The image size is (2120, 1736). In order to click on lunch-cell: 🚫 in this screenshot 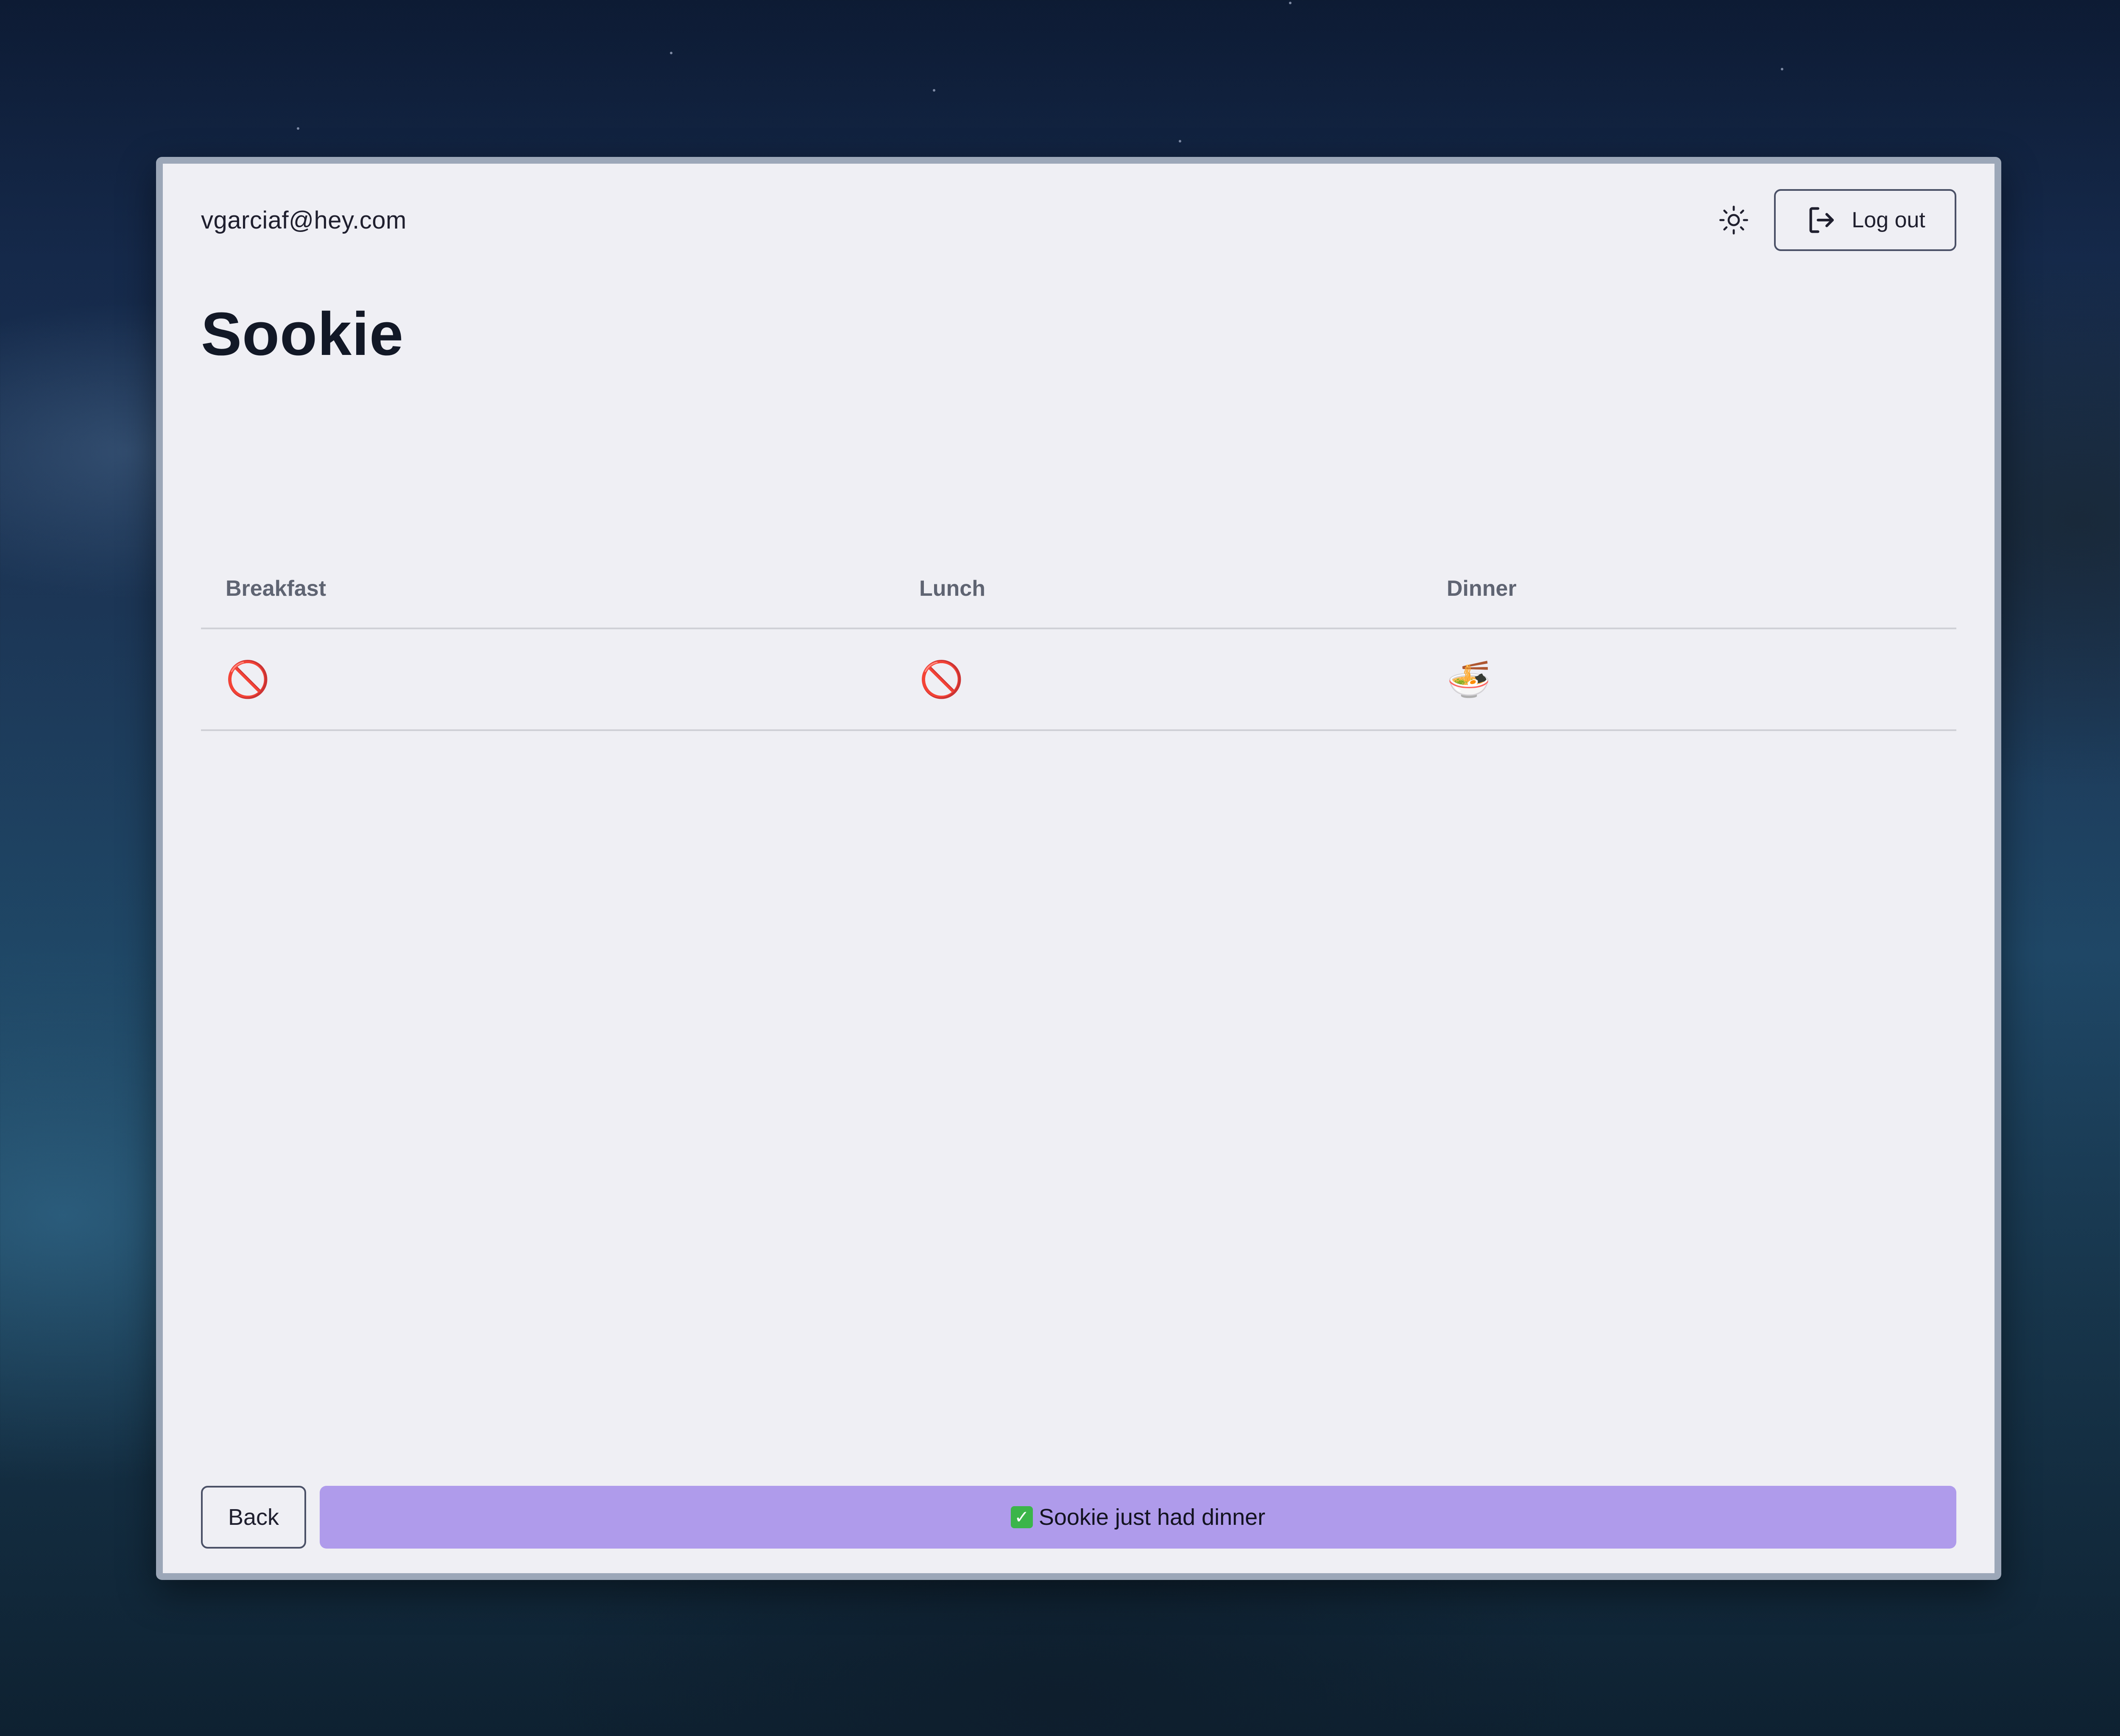, I will do `click(941, 679)`.